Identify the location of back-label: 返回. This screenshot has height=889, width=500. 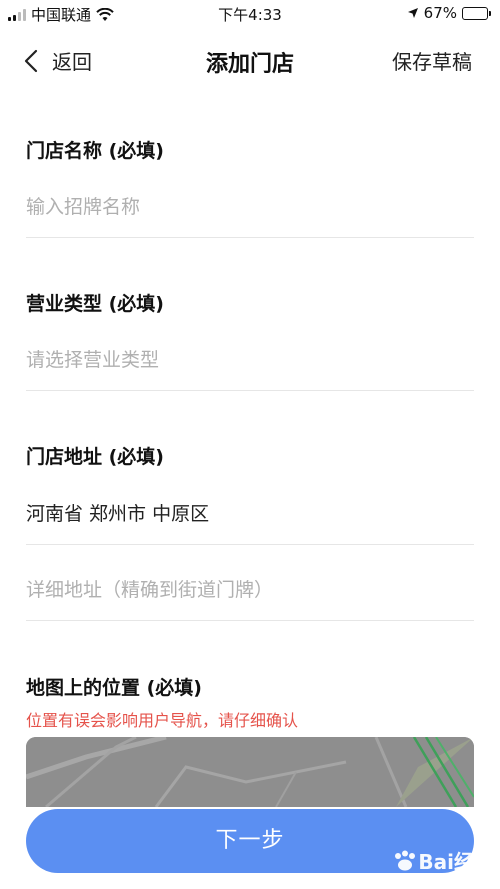
(72, 62).